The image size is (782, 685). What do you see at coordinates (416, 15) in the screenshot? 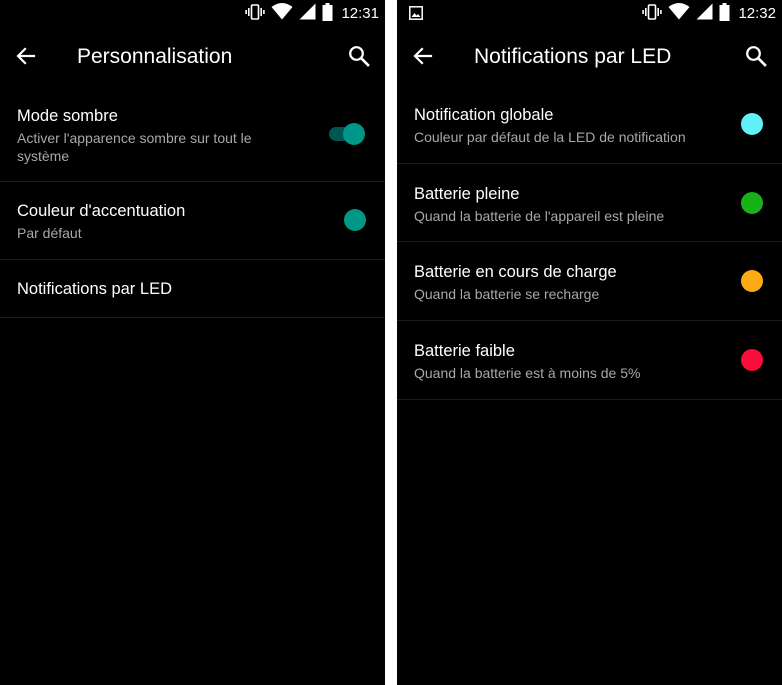
I see `image-notification-icon` at bounding box center [416, 15].